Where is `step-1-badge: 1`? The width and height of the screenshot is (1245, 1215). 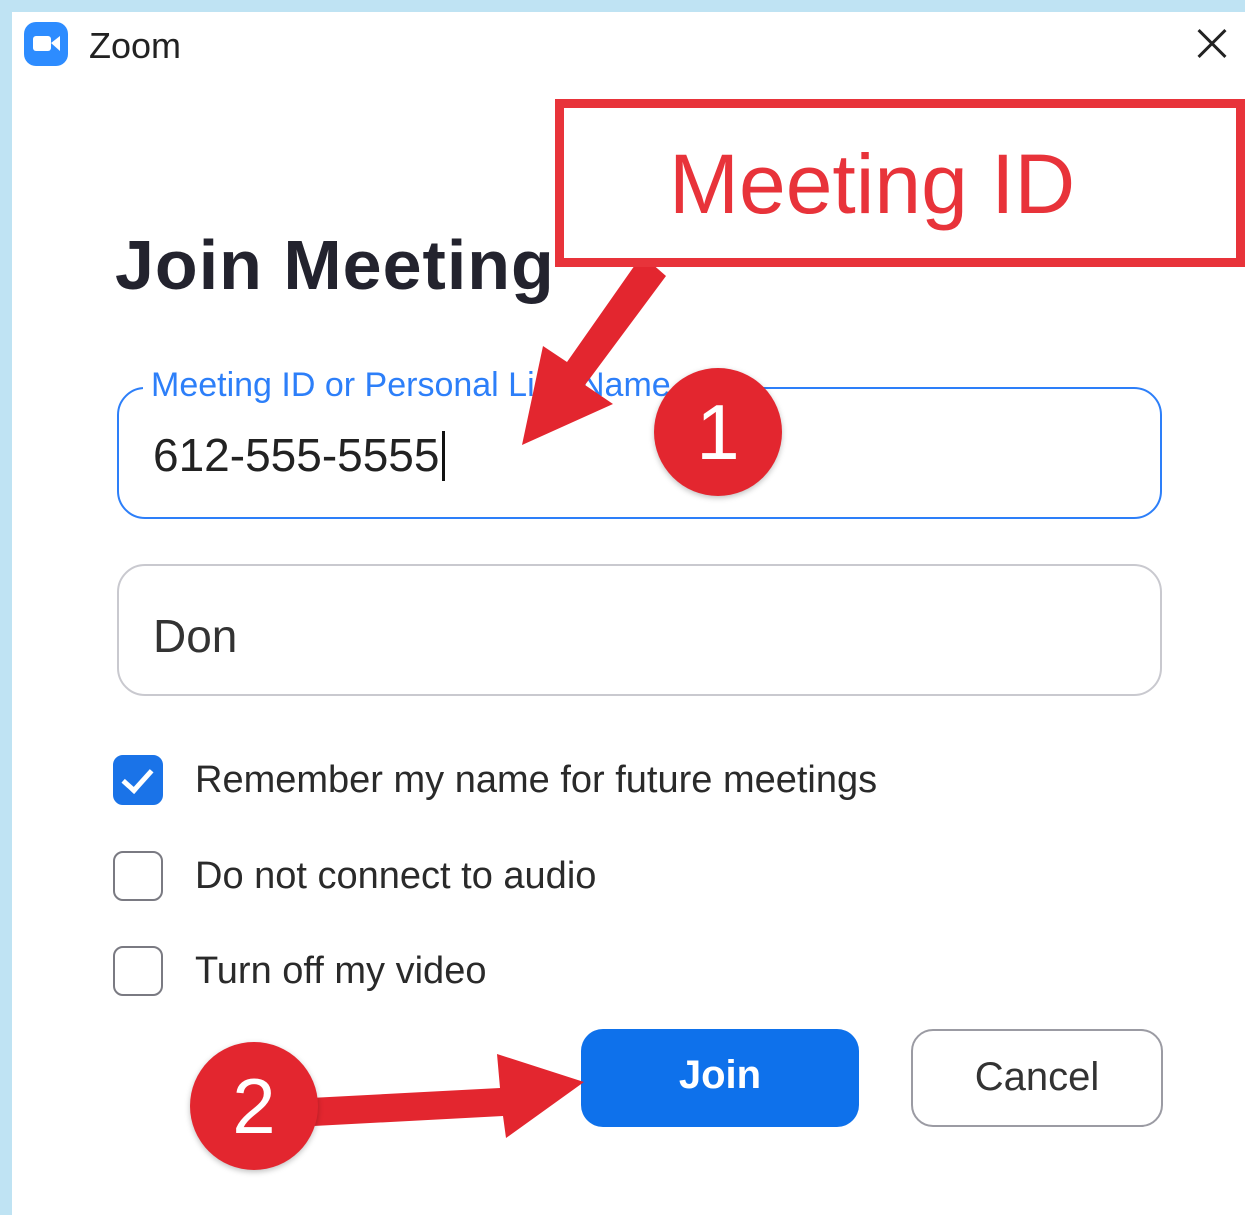 step-1-badge: 1 is located at coordinates (718, 432).